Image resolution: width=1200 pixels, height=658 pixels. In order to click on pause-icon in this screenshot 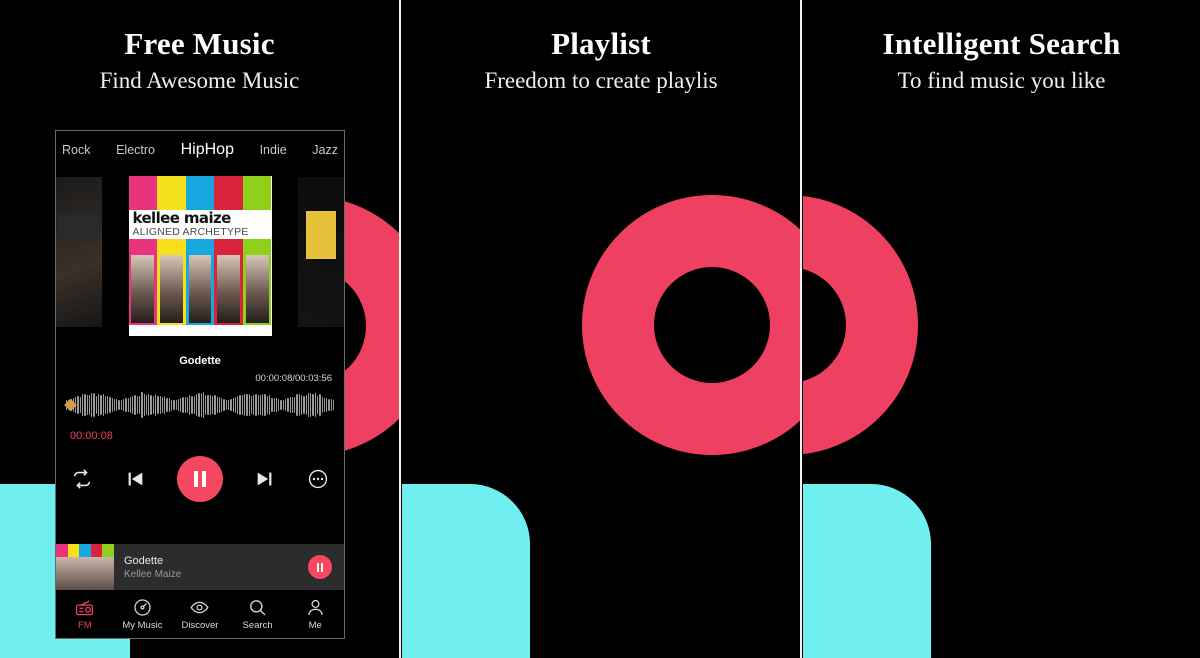, I will do `click(199, 479)`.